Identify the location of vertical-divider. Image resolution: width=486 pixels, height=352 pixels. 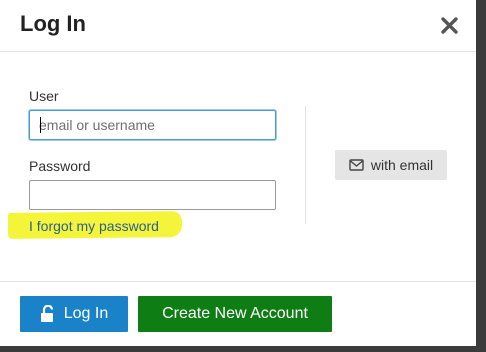
(305, 165).